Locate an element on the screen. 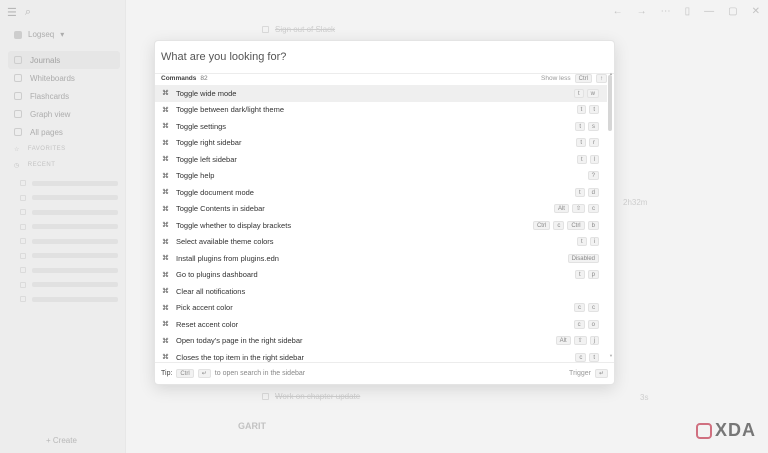 Image resolution: width=768 pixels, height=453 pixels. command-item: ⌘ Go to plugins dashboard t p is located at coordinates (381, 275).